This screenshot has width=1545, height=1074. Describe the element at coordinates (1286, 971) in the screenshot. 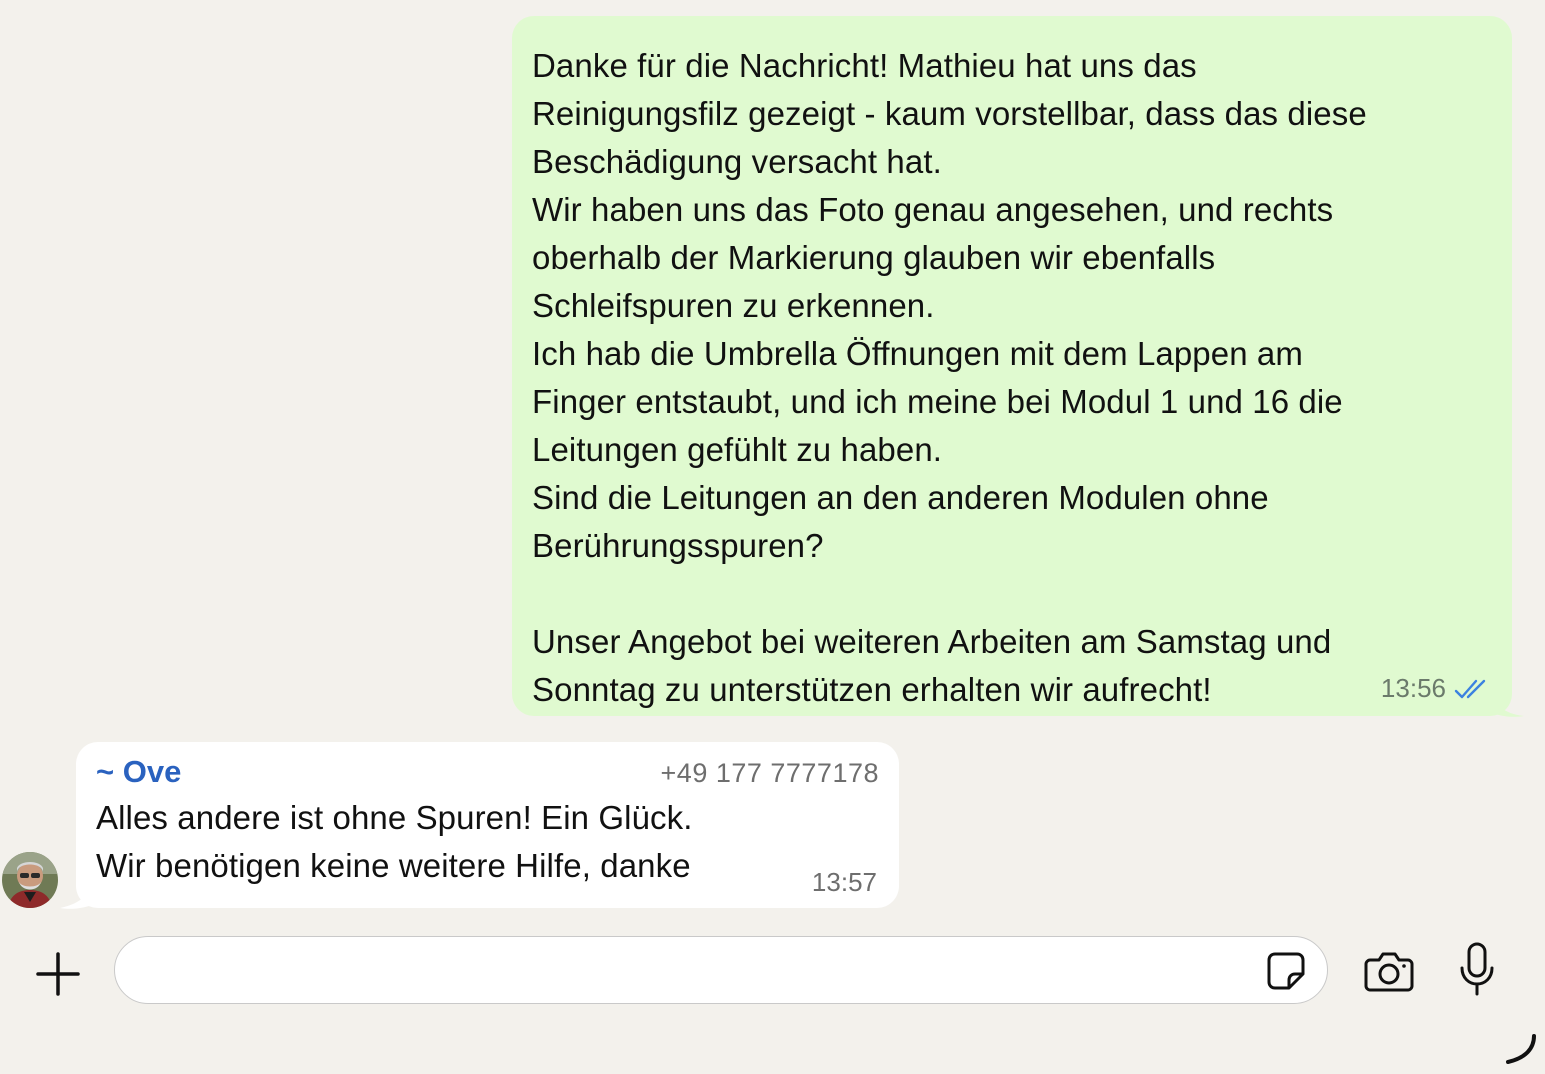

I see `sticker-icon` at that location.